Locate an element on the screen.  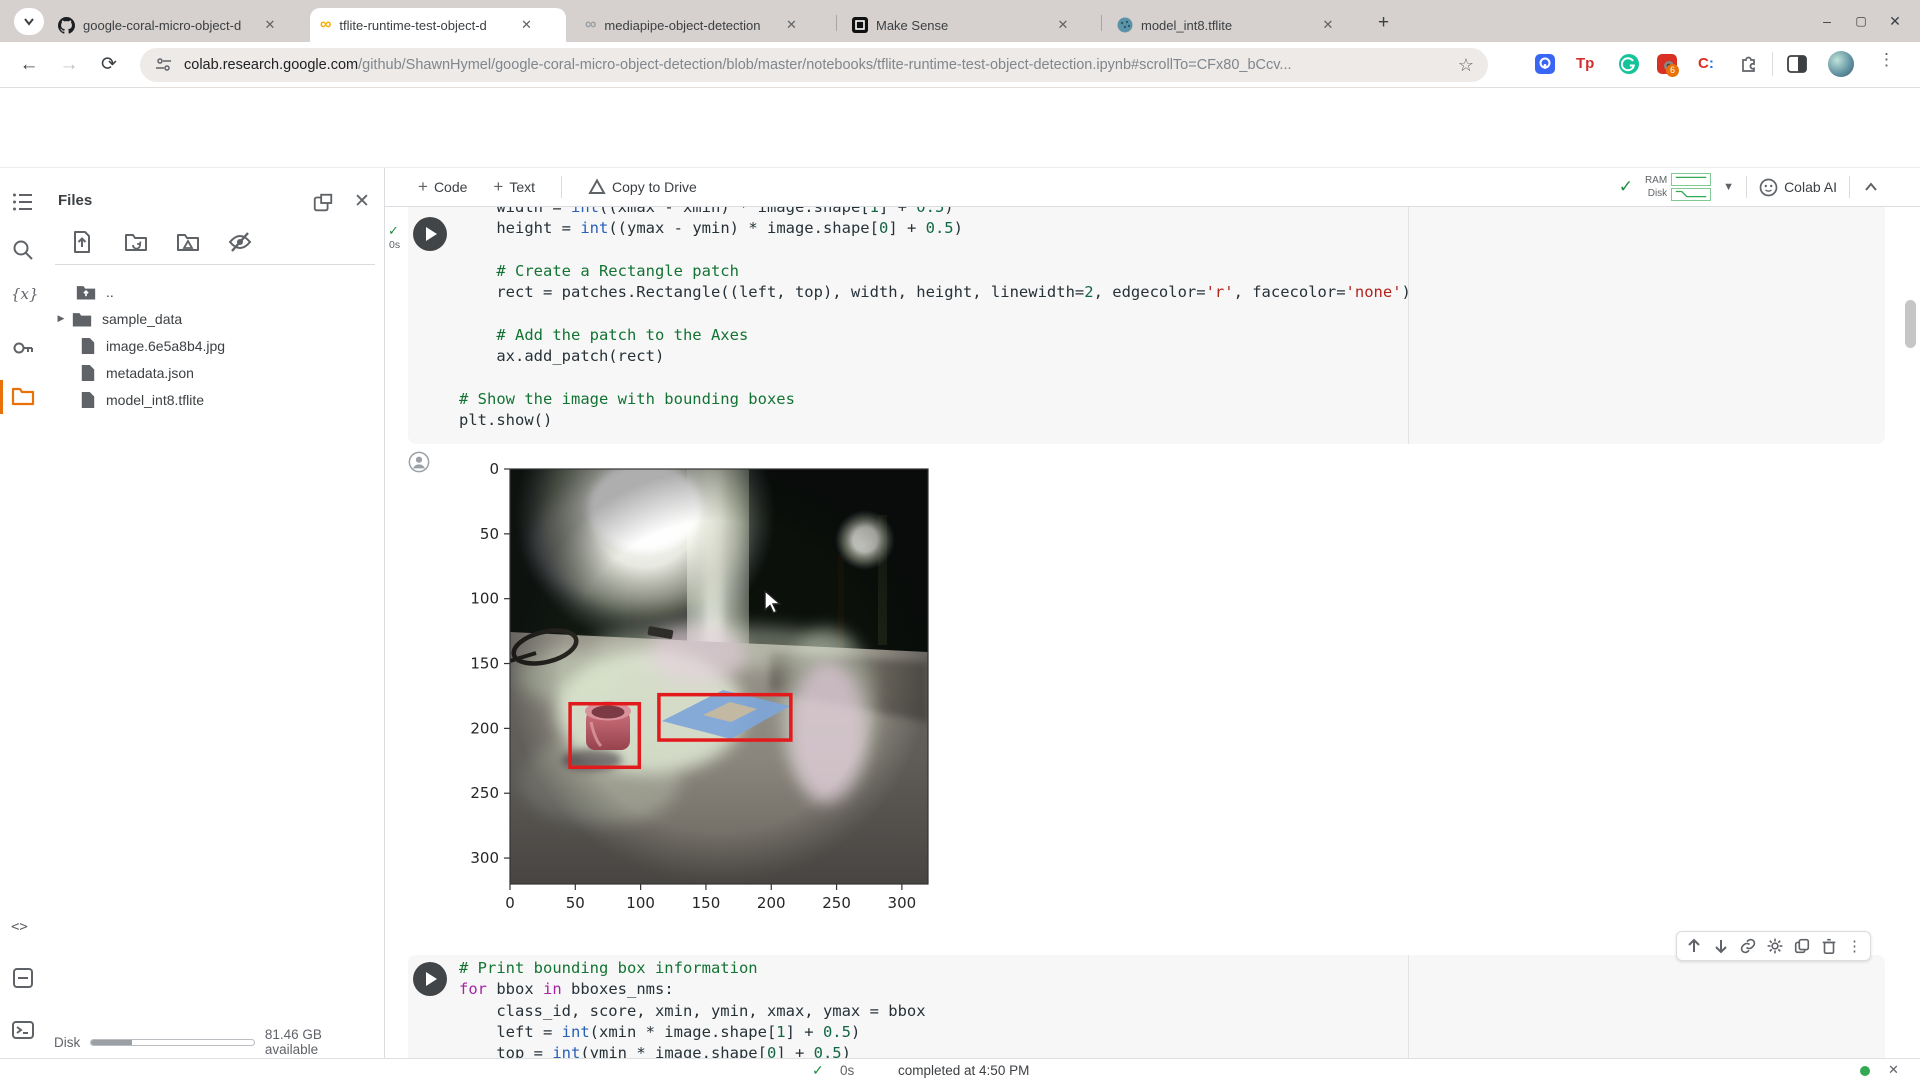
mouse-cursor is located at coordinates (773, 602).